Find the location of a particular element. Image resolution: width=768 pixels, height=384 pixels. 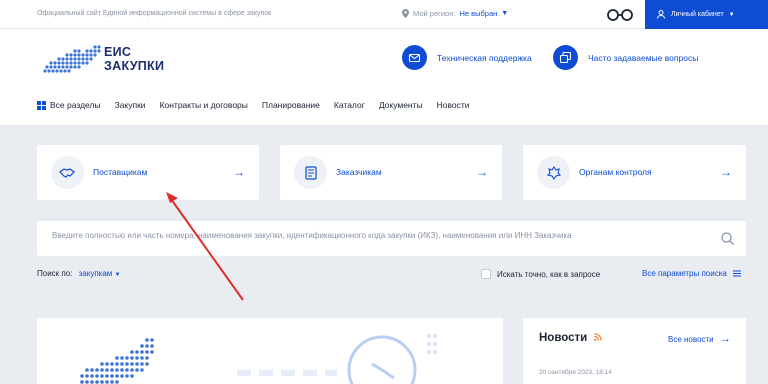

search-by-dropdown: закупкам ▼ is located at coordinates (100, 273).